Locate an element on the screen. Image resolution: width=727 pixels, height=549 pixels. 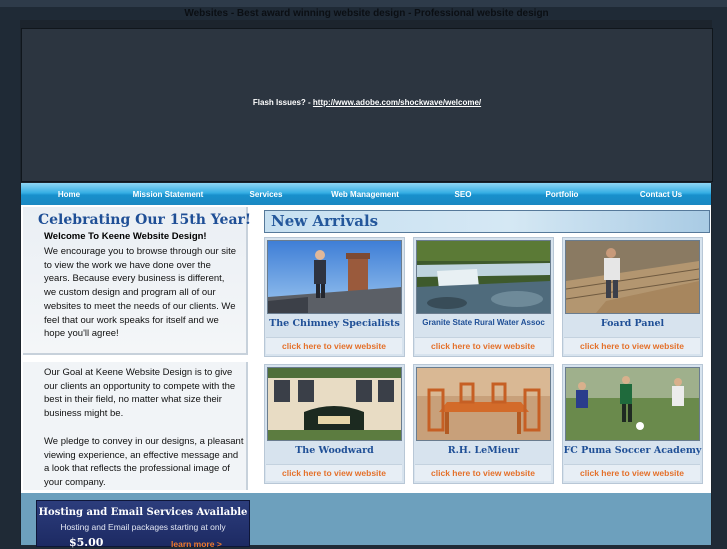
arrival-name: Foard Panel is located at coordinates (632, 323).